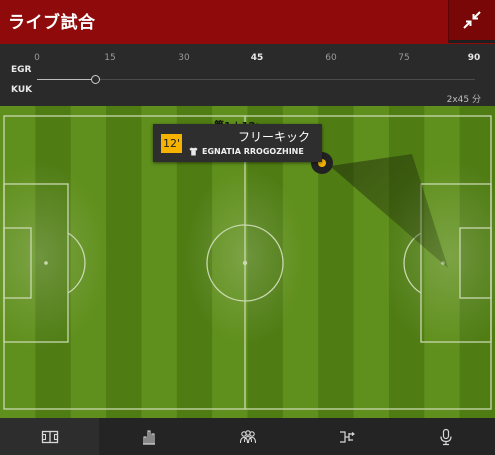 This screenshot has height=455, width=495. I want to click on team-away-label: KUK, so click(21, 90).